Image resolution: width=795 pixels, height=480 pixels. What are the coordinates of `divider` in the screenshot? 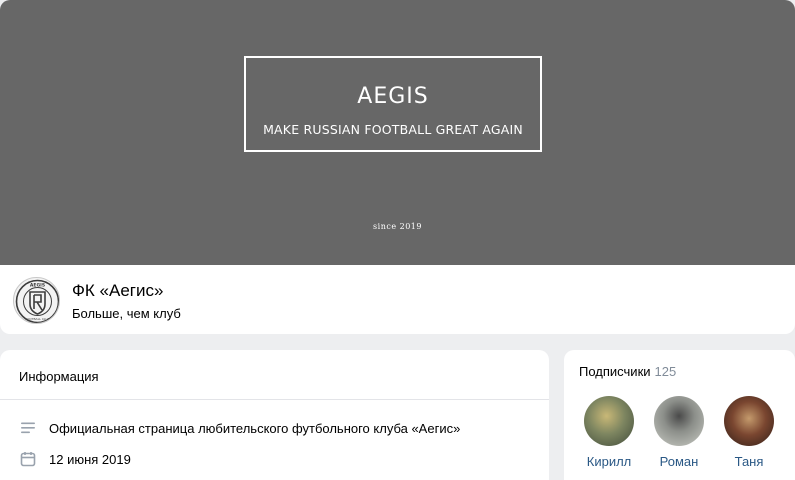 It's located at (274, 399).